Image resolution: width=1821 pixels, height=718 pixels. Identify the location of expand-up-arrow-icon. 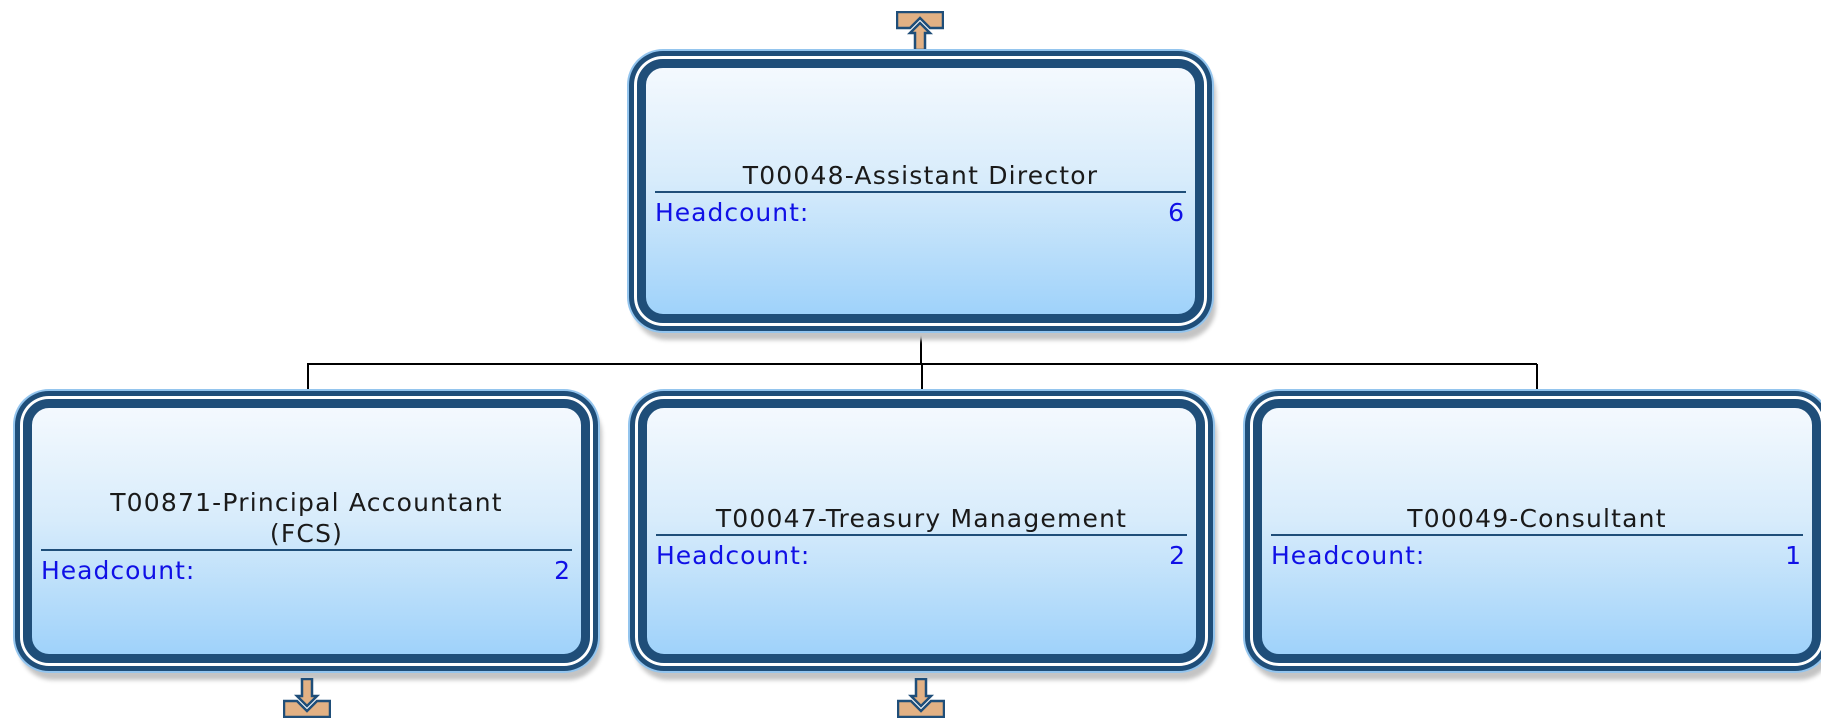
(920, 31).